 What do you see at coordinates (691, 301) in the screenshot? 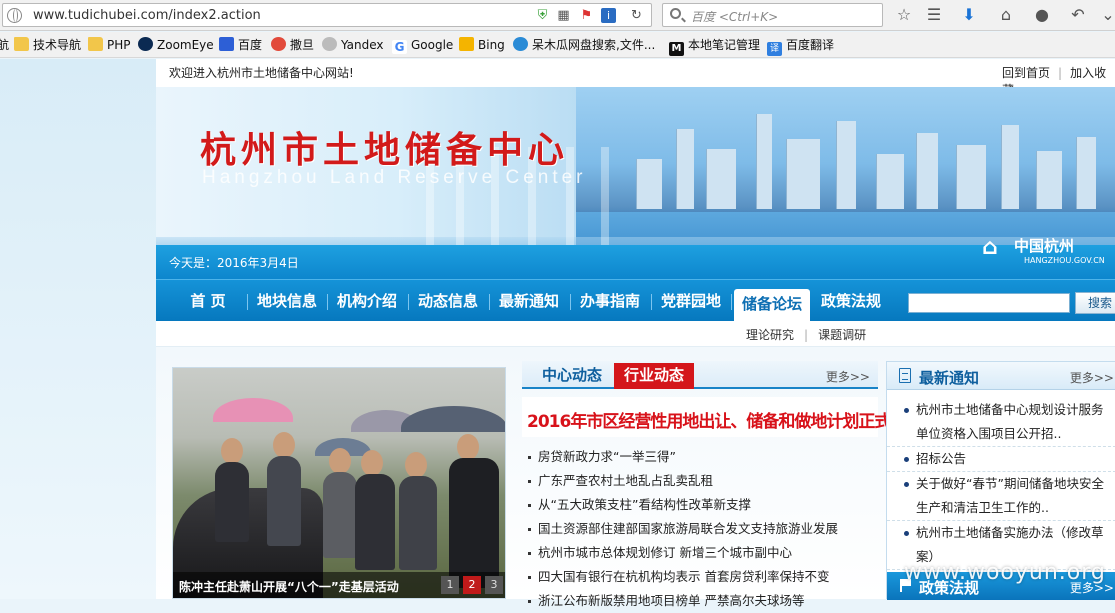
I see `nav-party: 党群园地` at bounding box center [691, 301].